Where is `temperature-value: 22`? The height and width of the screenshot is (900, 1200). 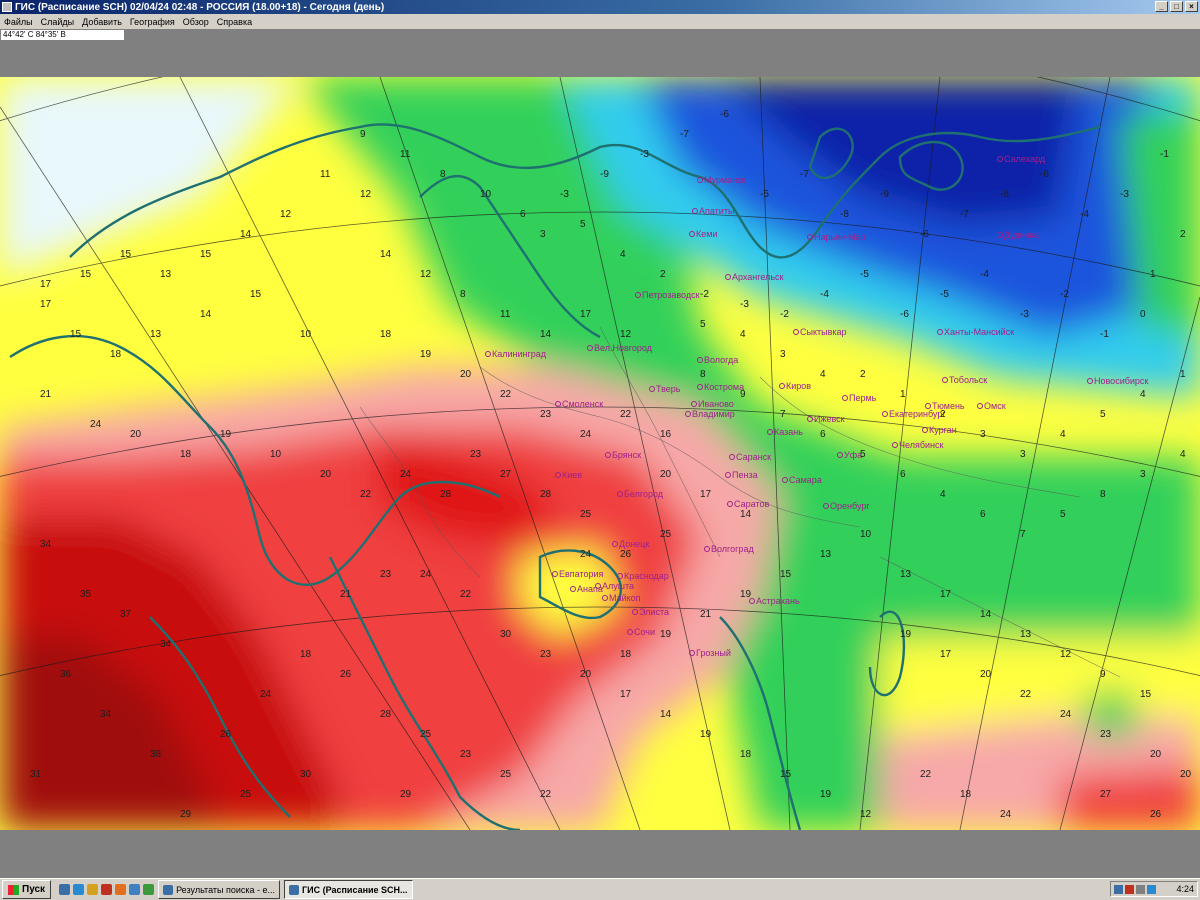 temperature-value: 22 is located at coordinates (626, 414).